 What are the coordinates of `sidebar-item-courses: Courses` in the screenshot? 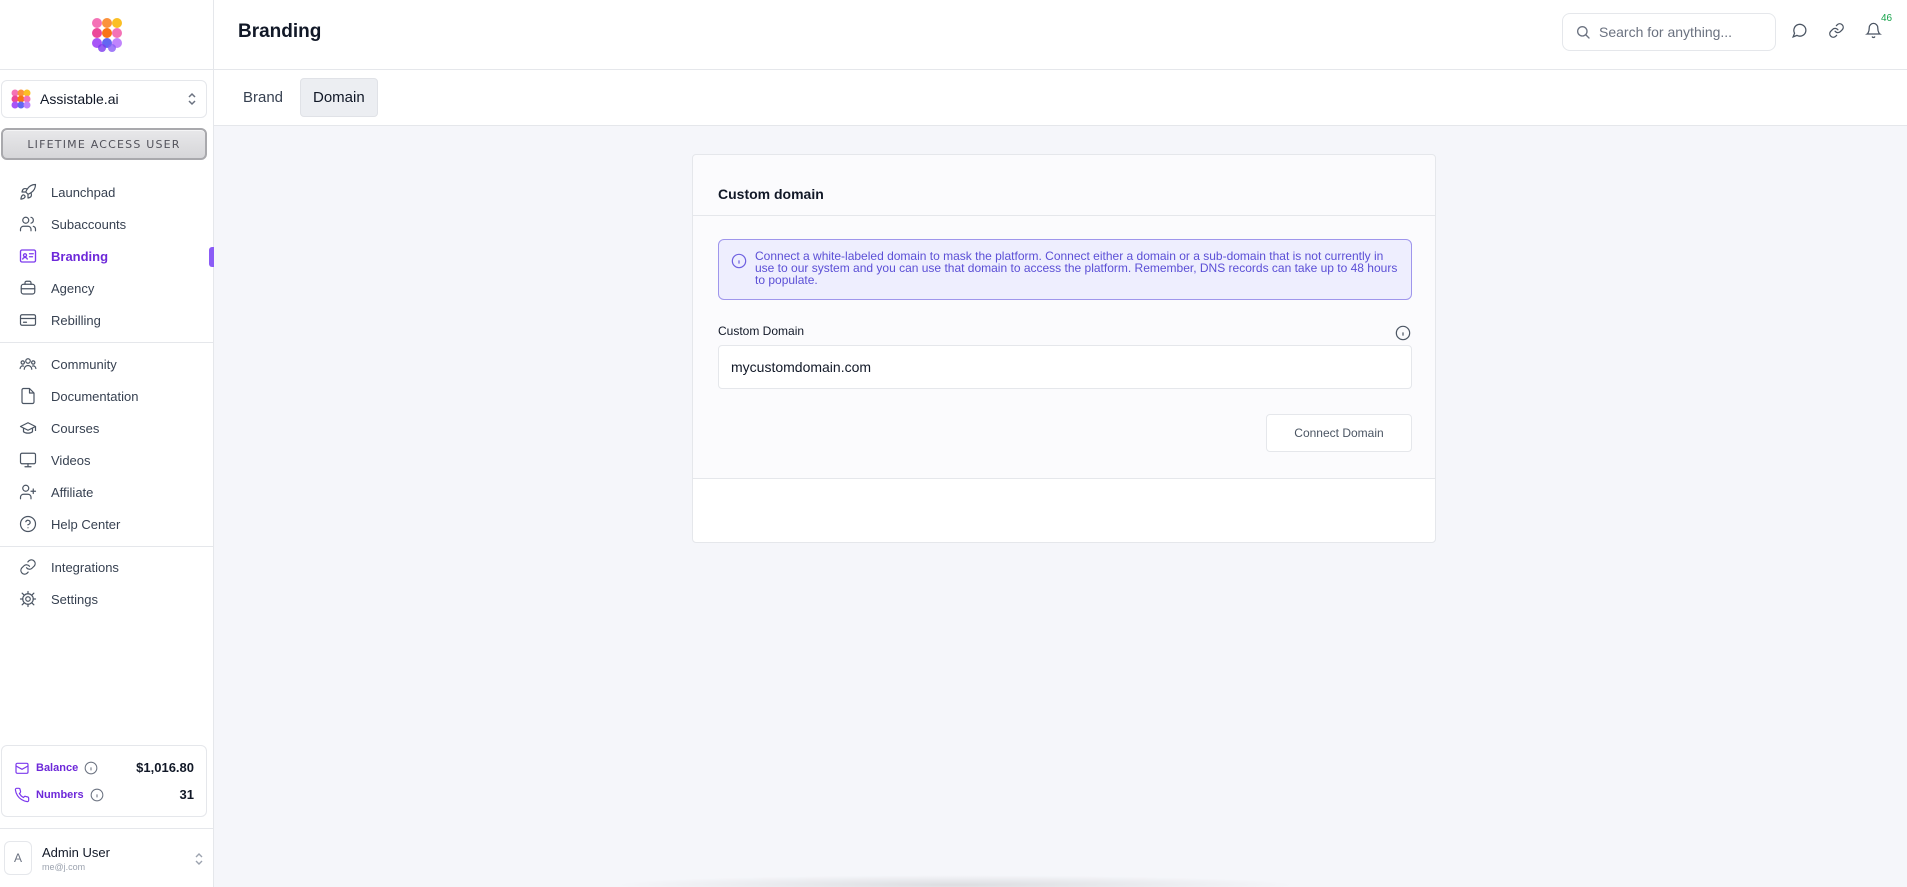 It's located at (107, 428).